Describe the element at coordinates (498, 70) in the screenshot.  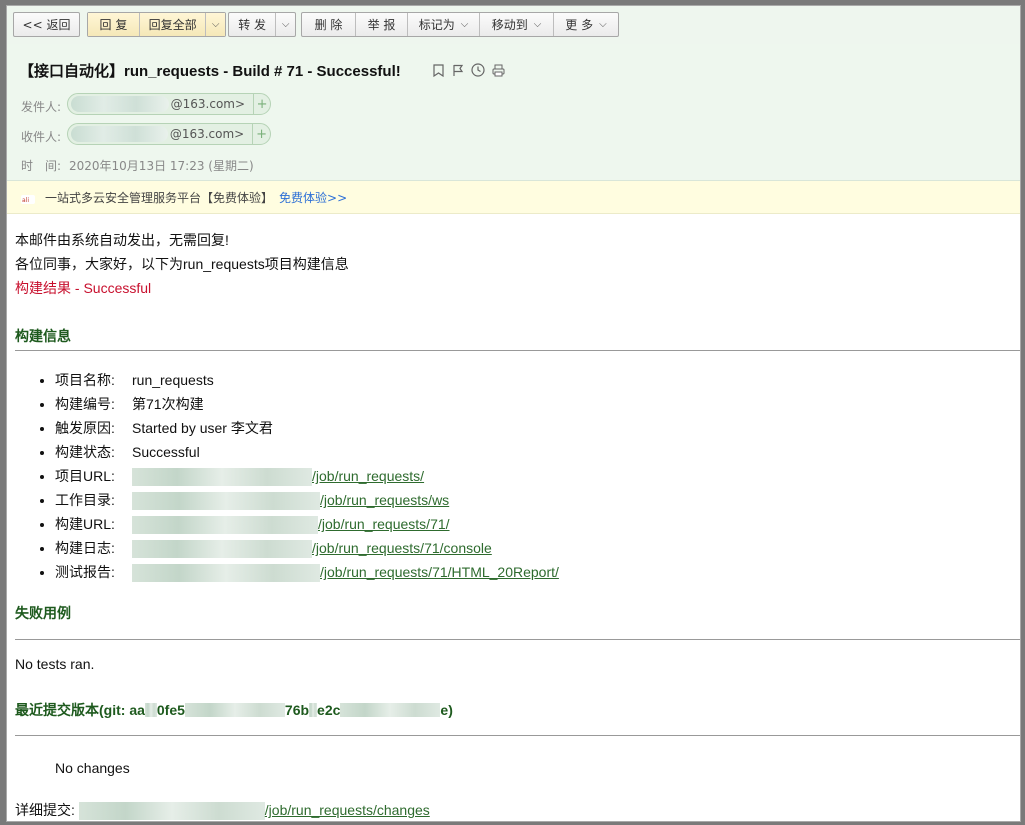
I see `print-icon` at that location.